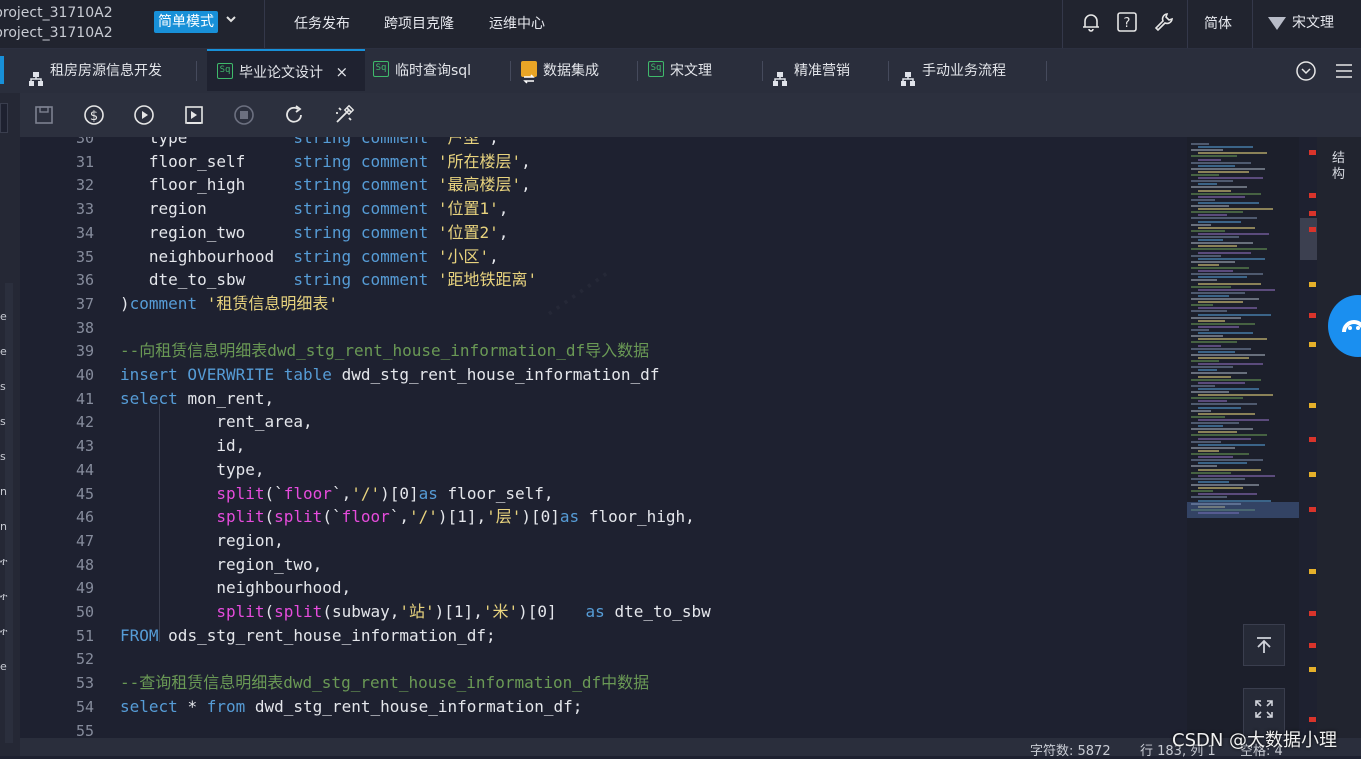  I want to click on format-icon, so click(344, 115).